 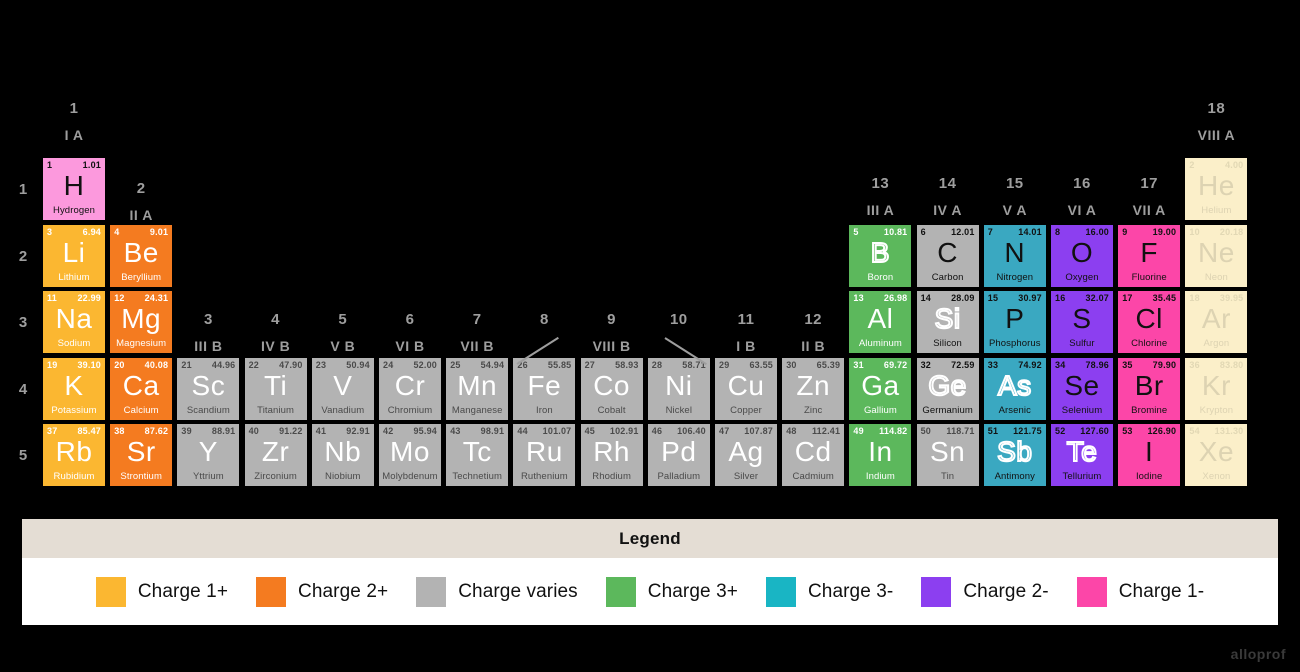 What do you see at coordinates (275, 388) in the screenshot?
I see `element-cell-ti: 22 47.90 Ti Titanium` at bounding box center [275, 388].